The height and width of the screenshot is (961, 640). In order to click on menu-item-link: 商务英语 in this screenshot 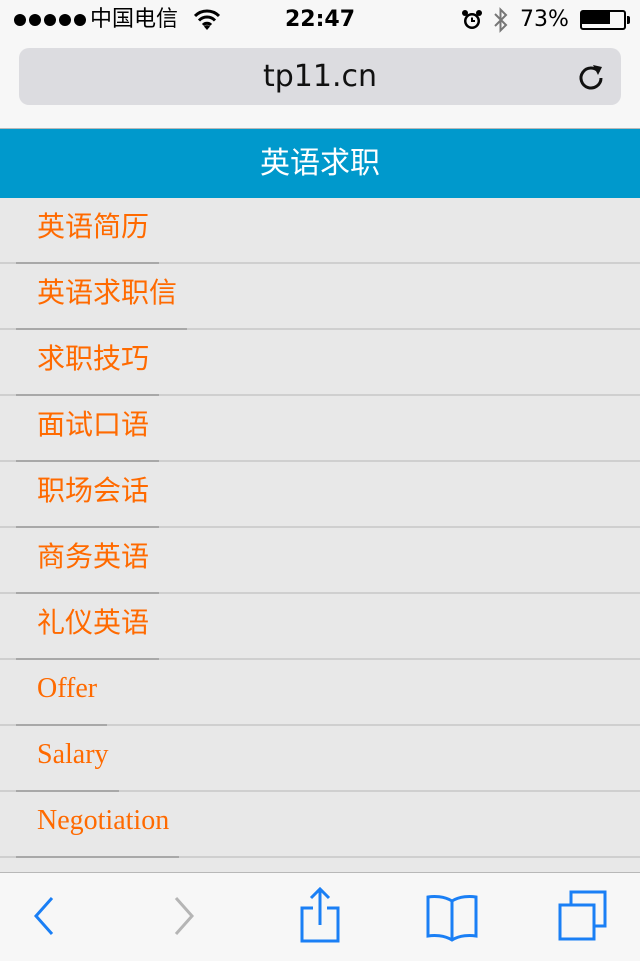, I will do `click(88, 561)`.